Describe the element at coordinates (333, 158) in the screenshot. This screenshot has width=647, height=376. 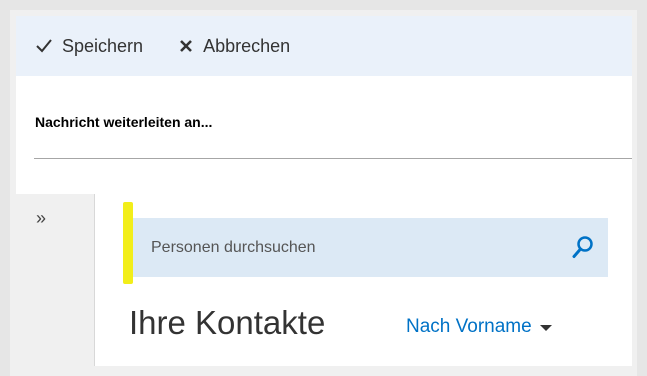
I see `divider` at that location.